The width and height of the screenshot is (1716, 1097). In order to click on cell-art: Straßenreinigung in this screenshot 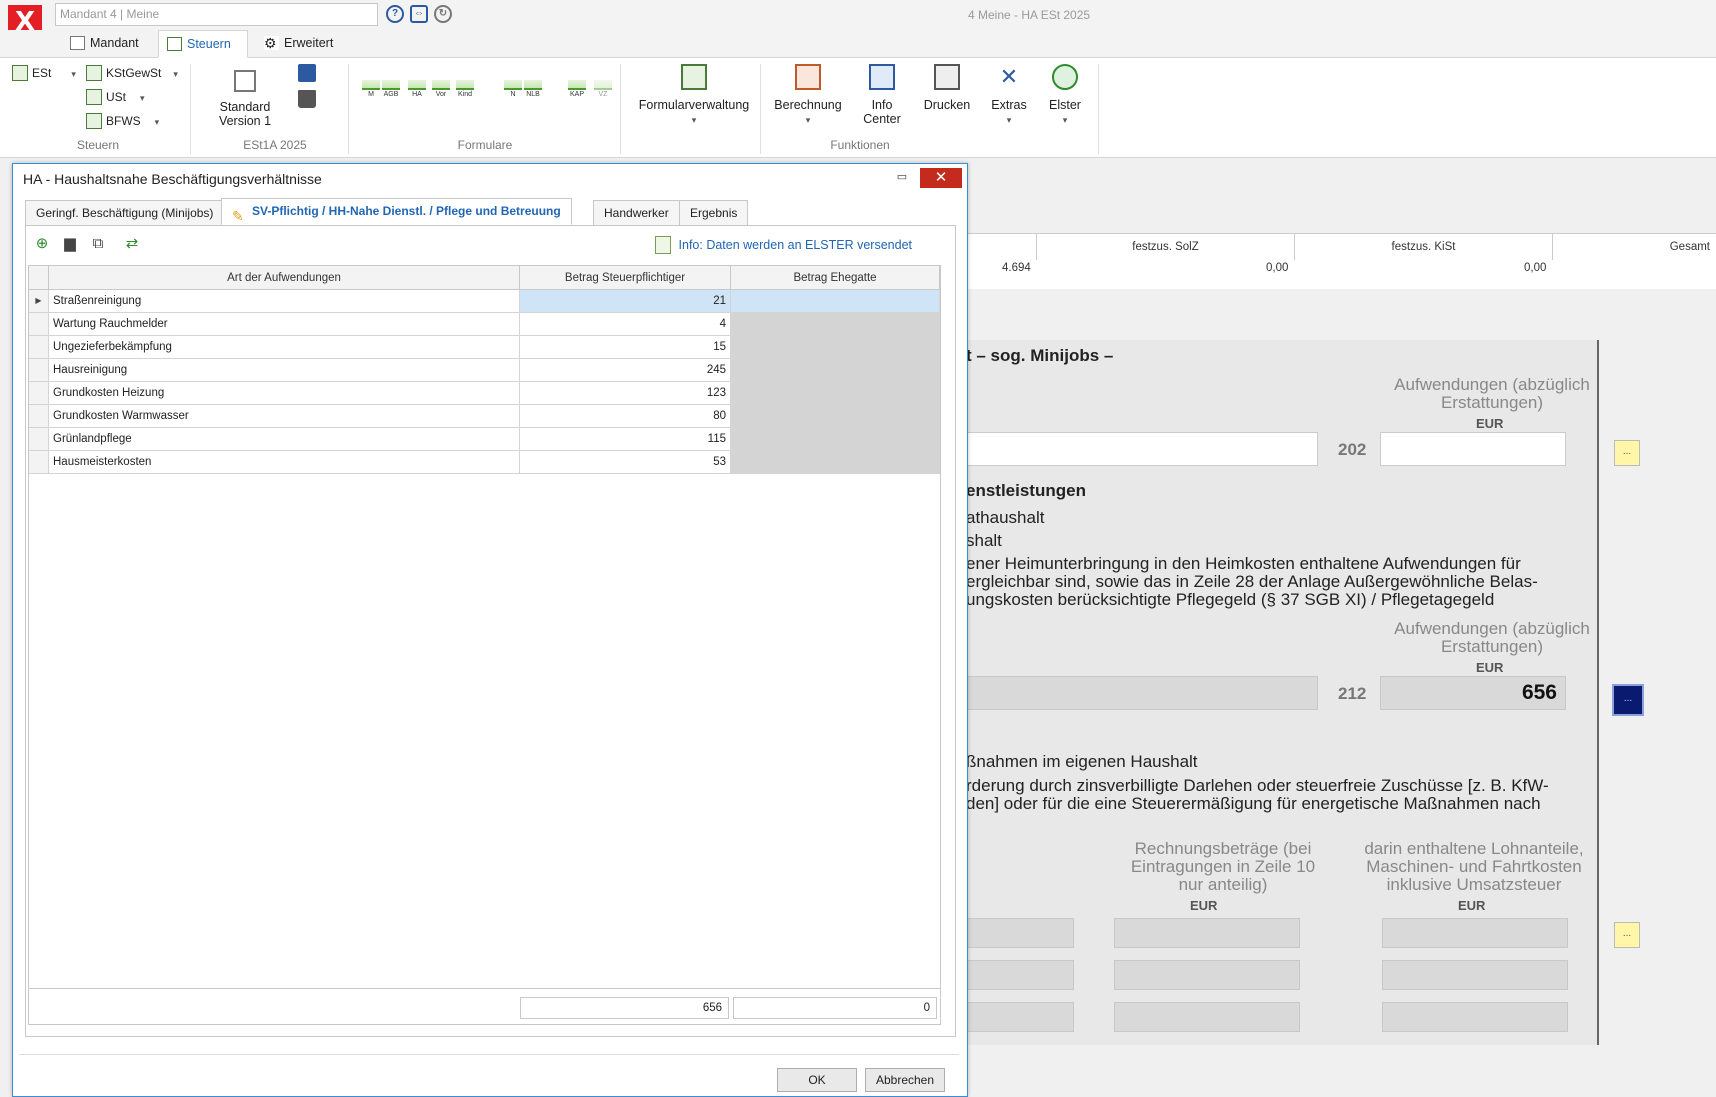, I will do `click(284, 301)`.